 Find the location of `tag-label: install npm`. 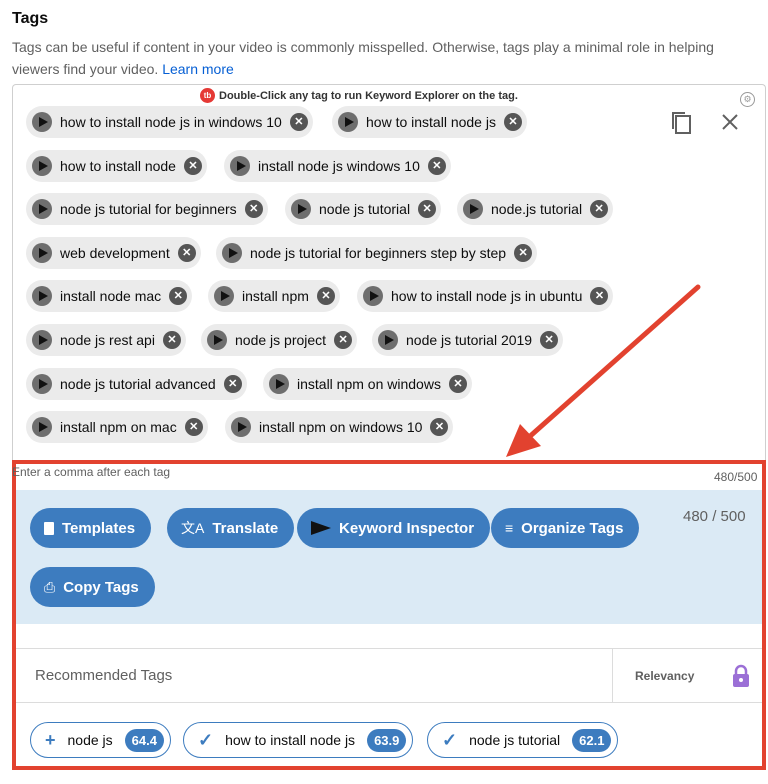

tag-label: install npm is located at coordinates (275, 296).